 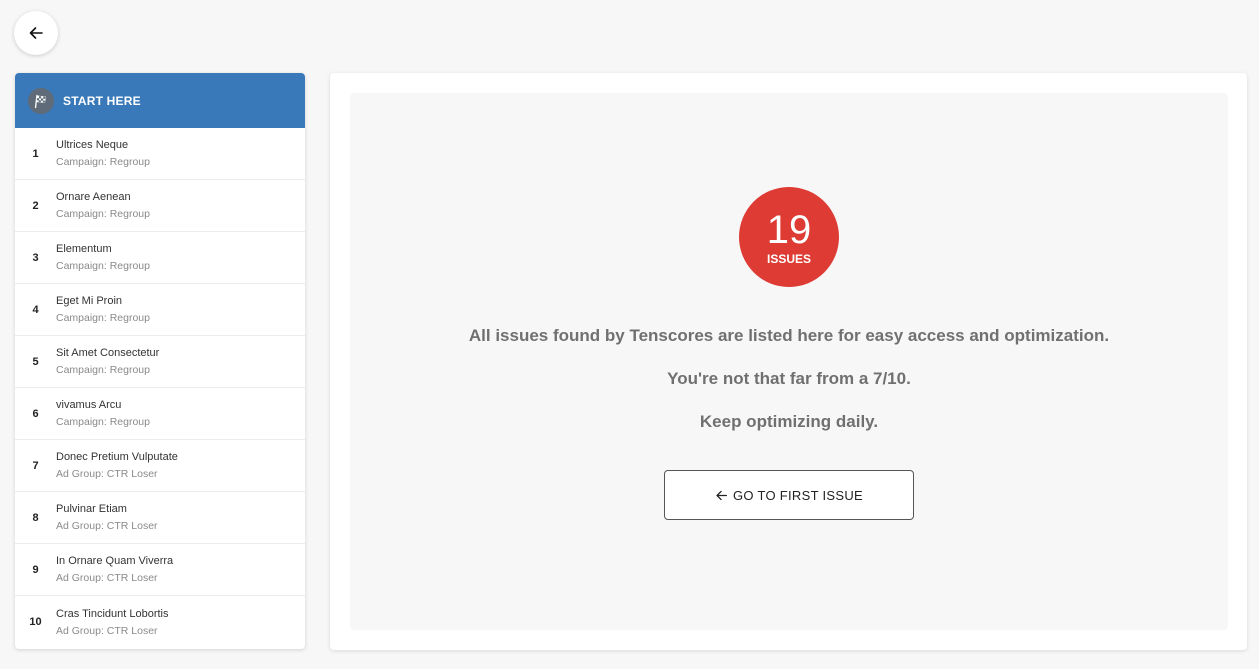 What do you see at coordinates (160, 310) in the screenshot?
I see `issue-list-item: 4 Eget Mi Proin Campaign: Regroup` at bounding box center [160, 310].